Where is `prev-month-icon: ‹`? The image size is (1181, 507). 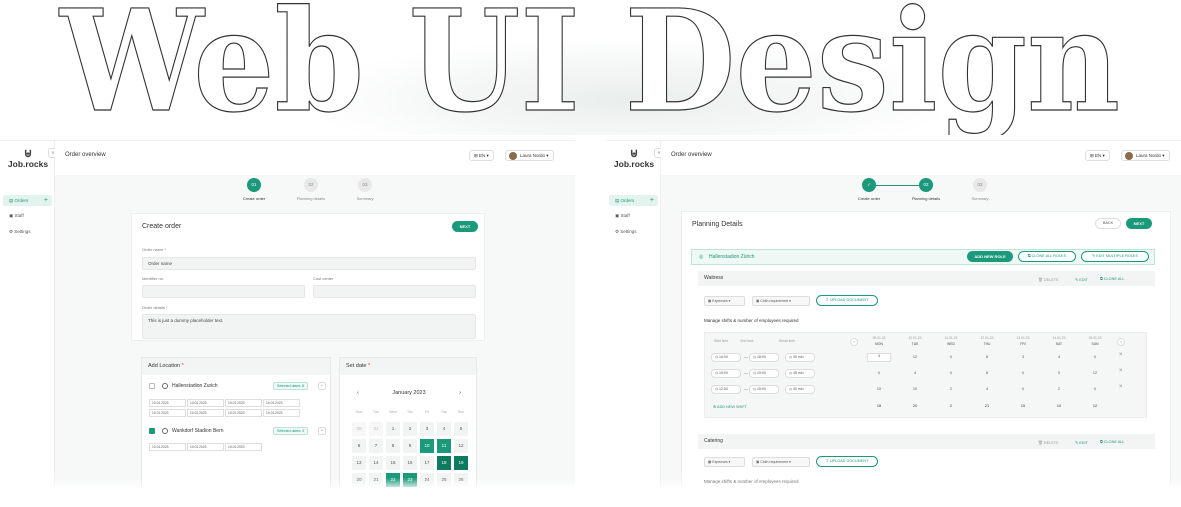
prev-month-icon: ‹ is located at coordinates (358, 393).